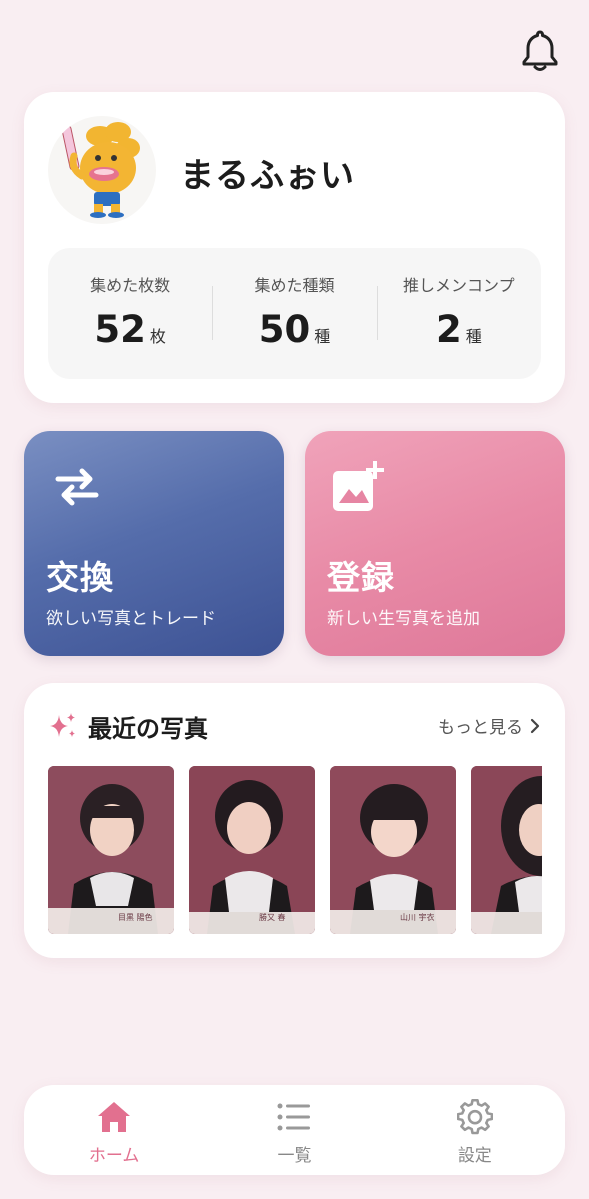 The height and width of the screenshot is (1199, 589). I want to click on stat-unit: 枚, so click(157, 336).